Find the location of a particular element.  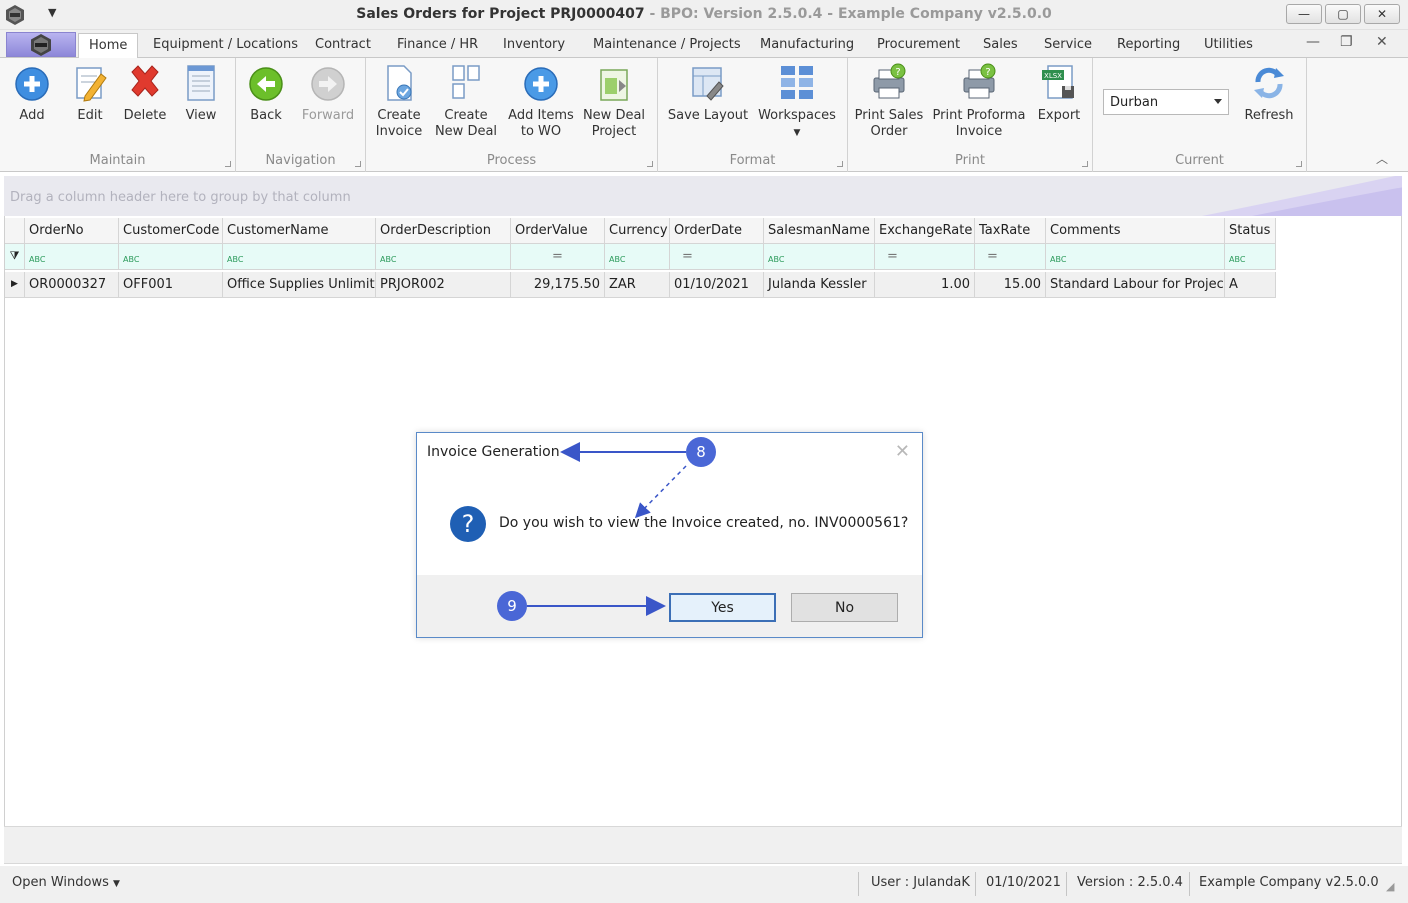

cell-orderdate: 01/10/2021 is located at coordinates (717, 285).